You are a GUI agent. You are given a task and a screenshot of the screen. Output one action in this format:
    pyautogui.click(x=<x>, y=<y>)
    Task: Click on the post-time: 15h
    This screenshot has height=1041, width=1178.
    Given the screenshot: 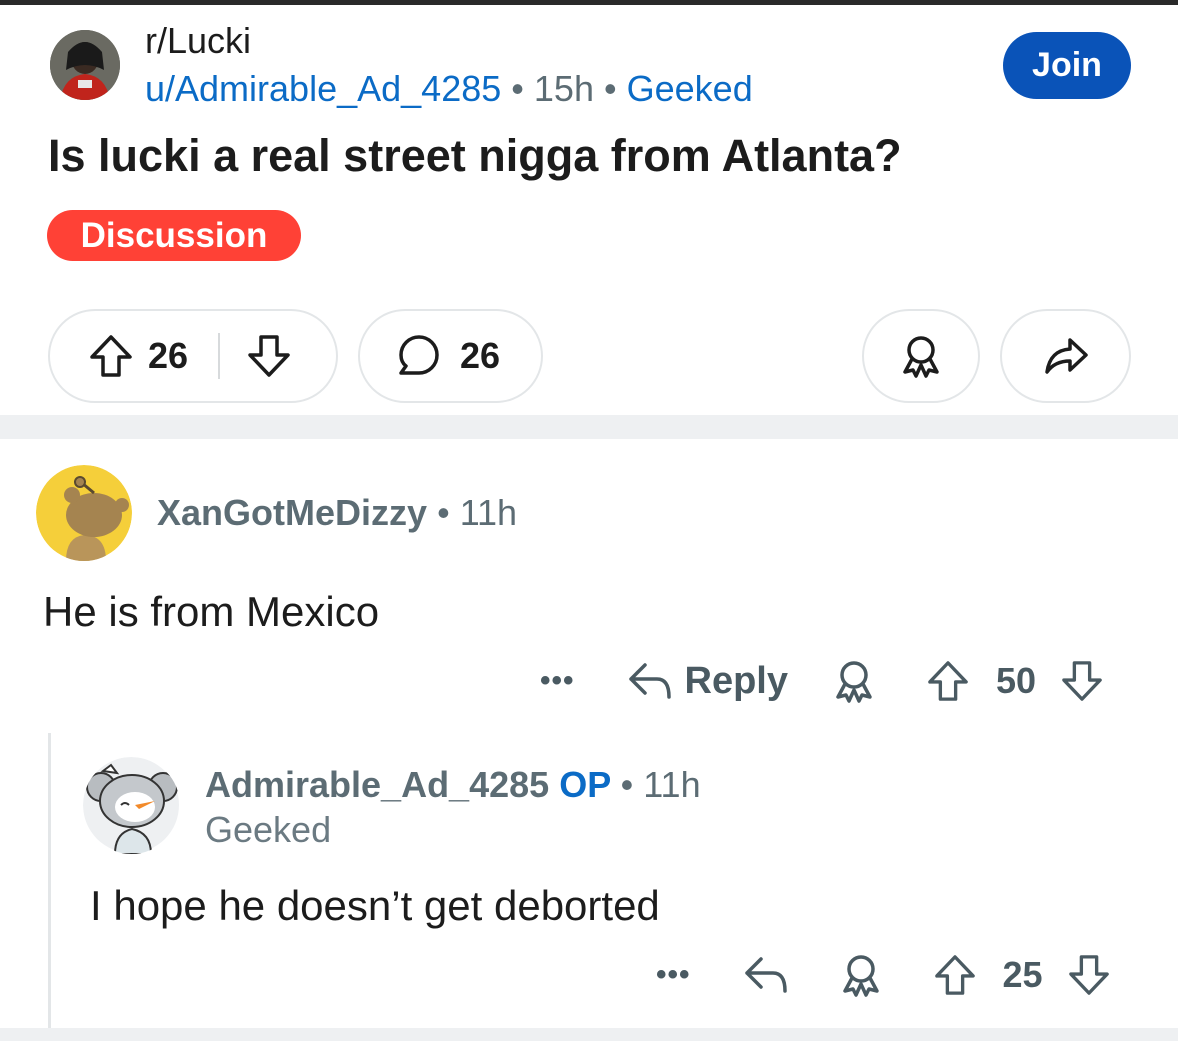 What is the action you would take?
    pyautogui.click(x=563, y=88)
    